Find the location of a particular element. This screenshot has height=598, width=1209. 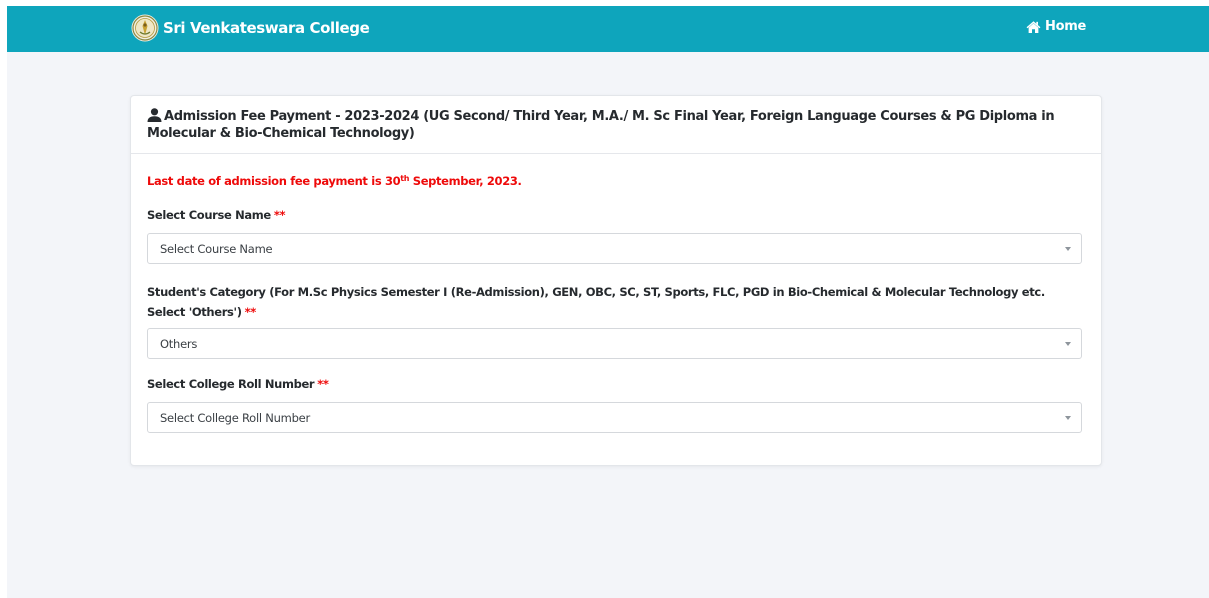

brand-link: Sri Venkateswara College is located at coordinates (250, 28).